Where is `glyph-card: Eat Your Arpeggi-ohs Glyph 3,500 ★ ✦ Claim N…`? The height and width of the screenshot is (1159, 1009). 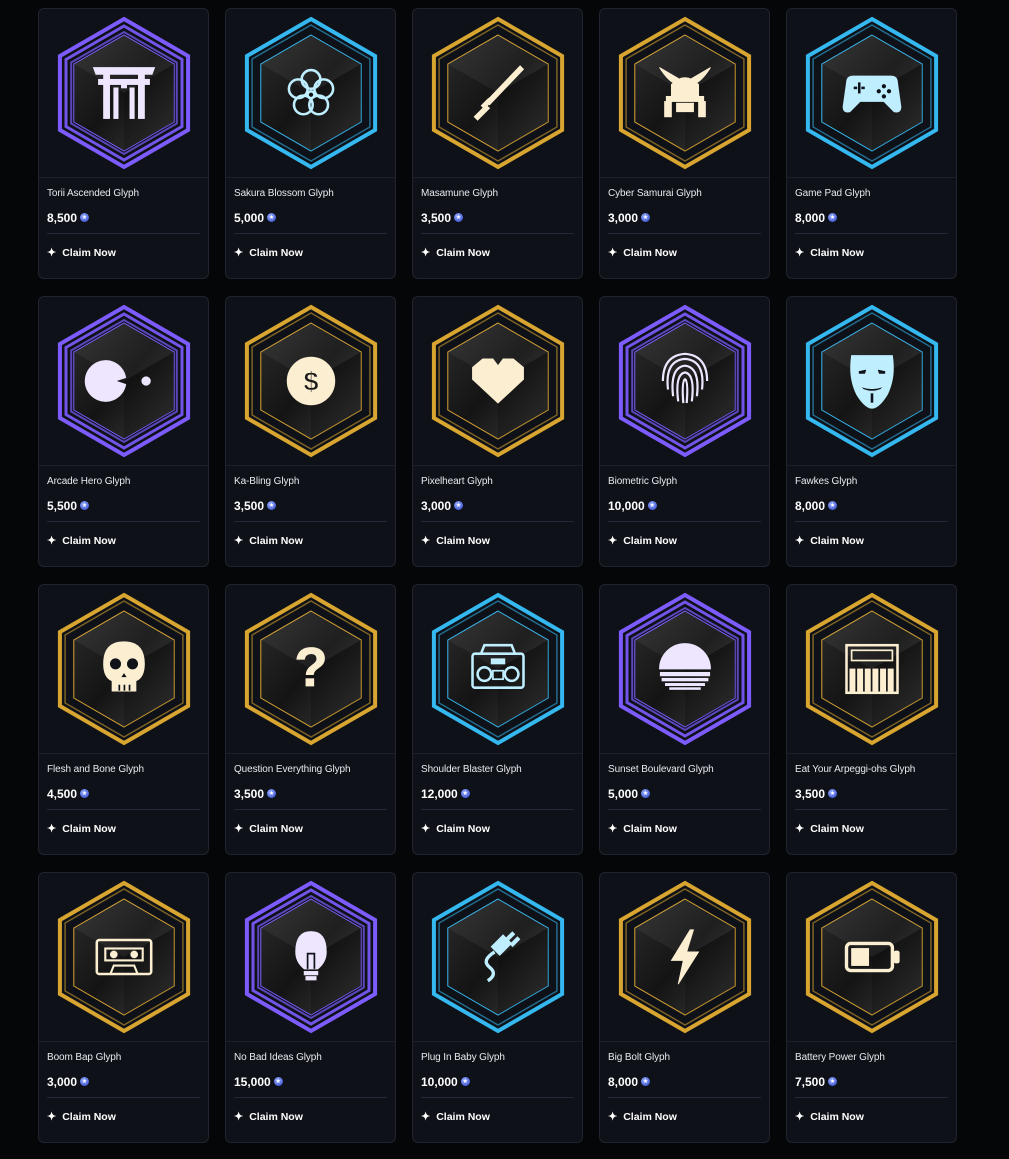
glyph-card: Eat Your Arpeggi-ohs Glyph 3,500 ★ ✦ Claim N… is located at coordinates (871, 719).